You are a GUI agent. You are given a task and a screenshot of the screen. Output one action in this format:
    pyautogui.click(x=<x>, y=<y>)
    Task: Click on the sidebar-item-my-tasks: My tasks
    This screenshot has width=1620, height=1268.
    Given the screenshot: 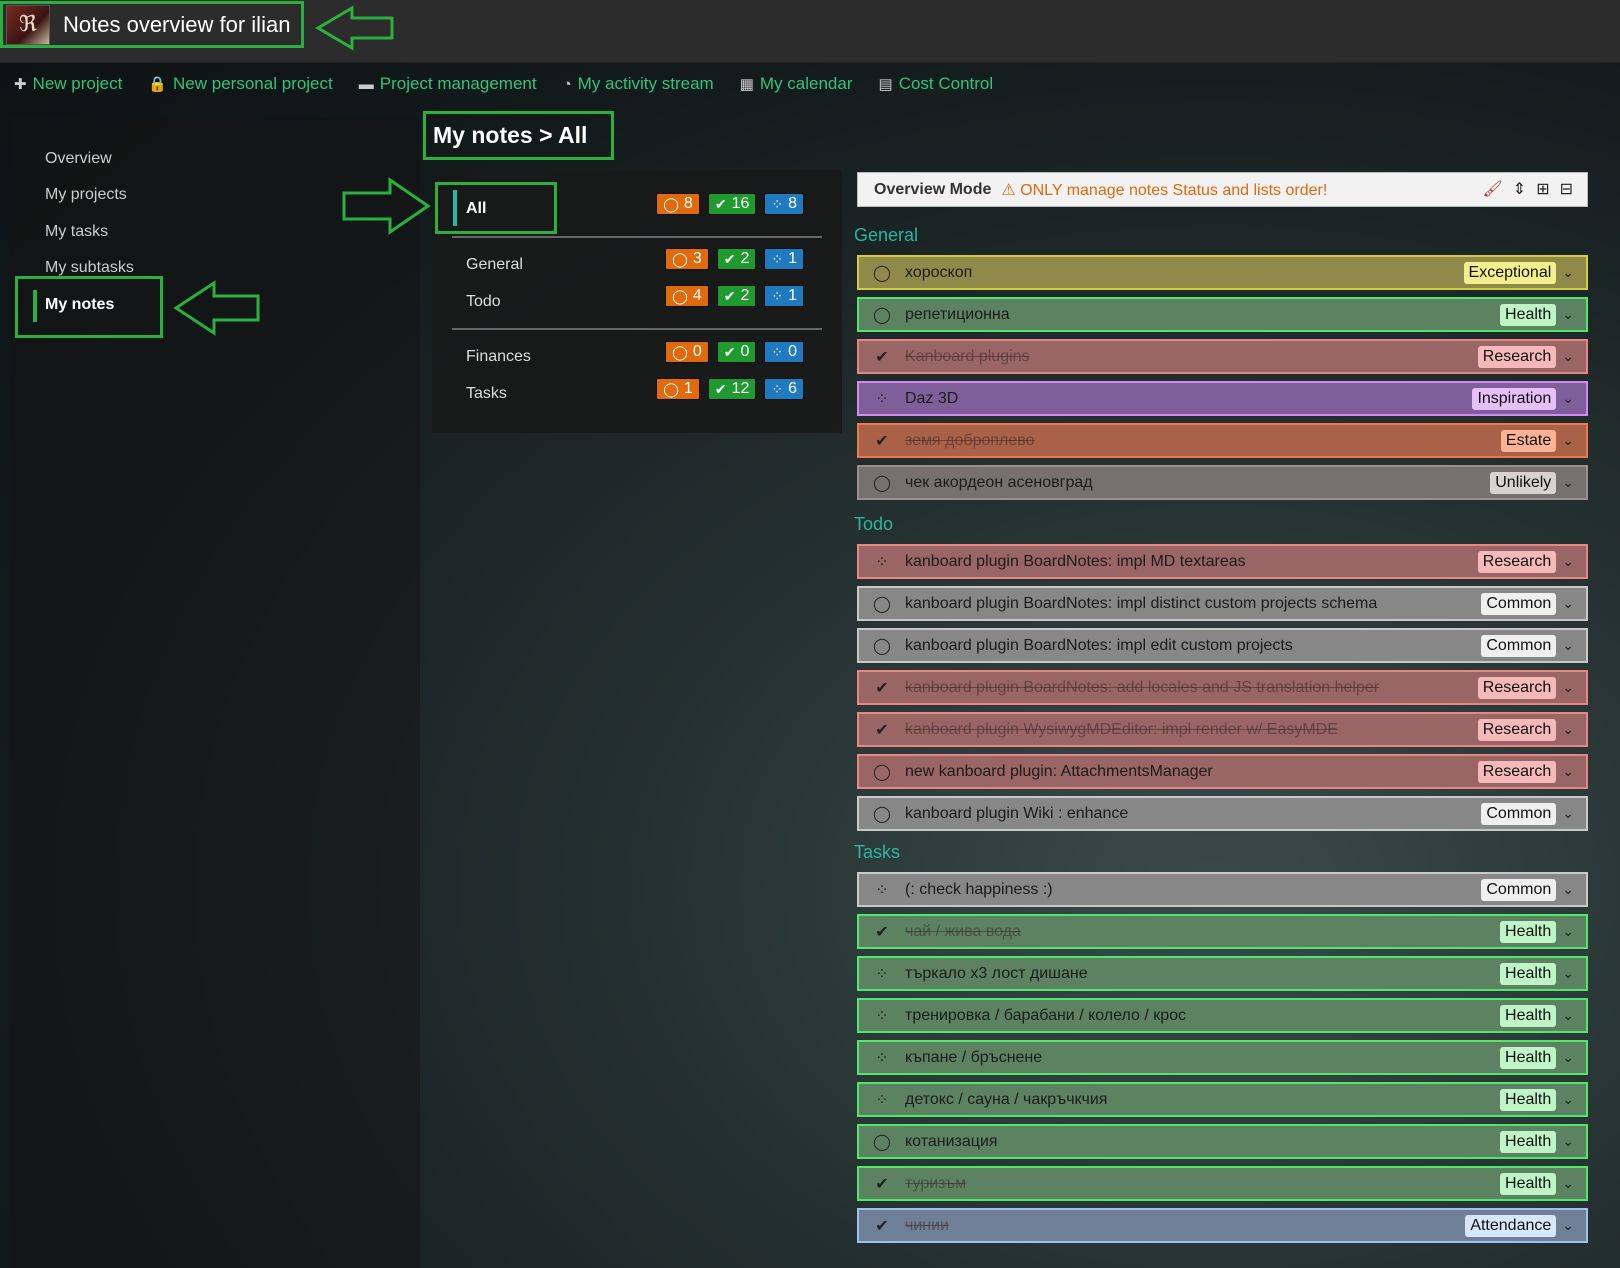 What is the action you would take?
    pyautogui.click(x=76, y=232)
    